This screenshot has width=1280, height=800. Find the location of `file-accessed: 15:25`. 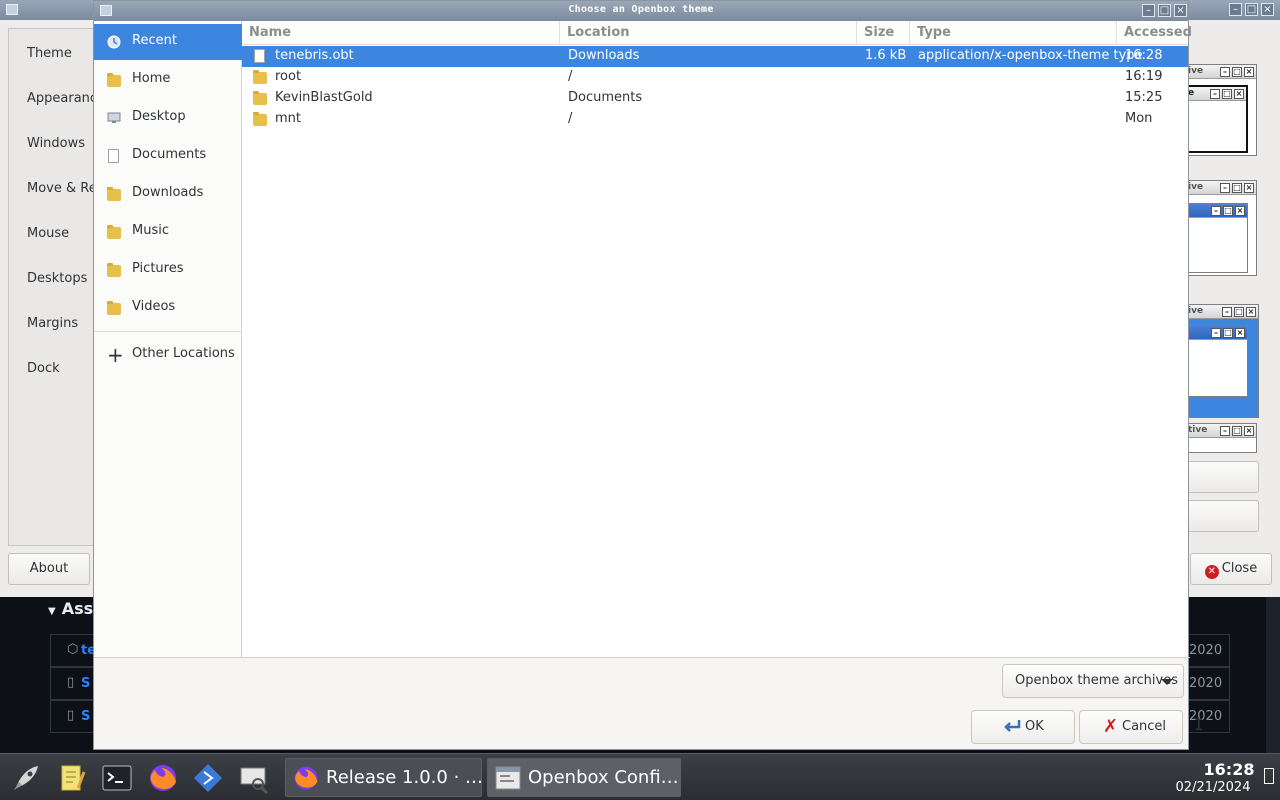

file-accessed: 15:25 is located at coordinates (1144, 97).